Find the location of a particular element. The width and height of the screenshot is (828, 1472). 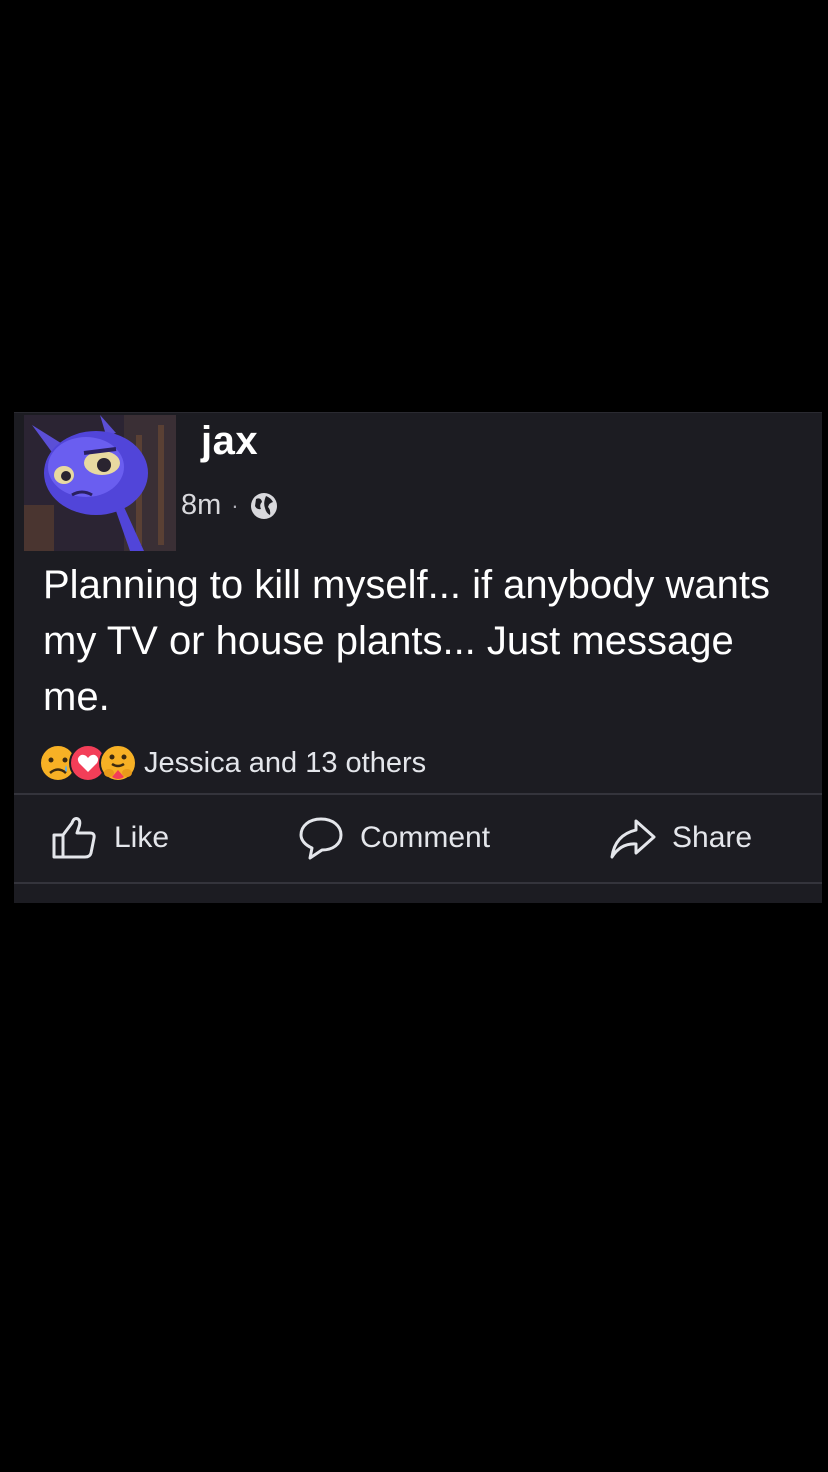

reactions-summary: Jessica and 13 others is located at coordinates (232, 763).